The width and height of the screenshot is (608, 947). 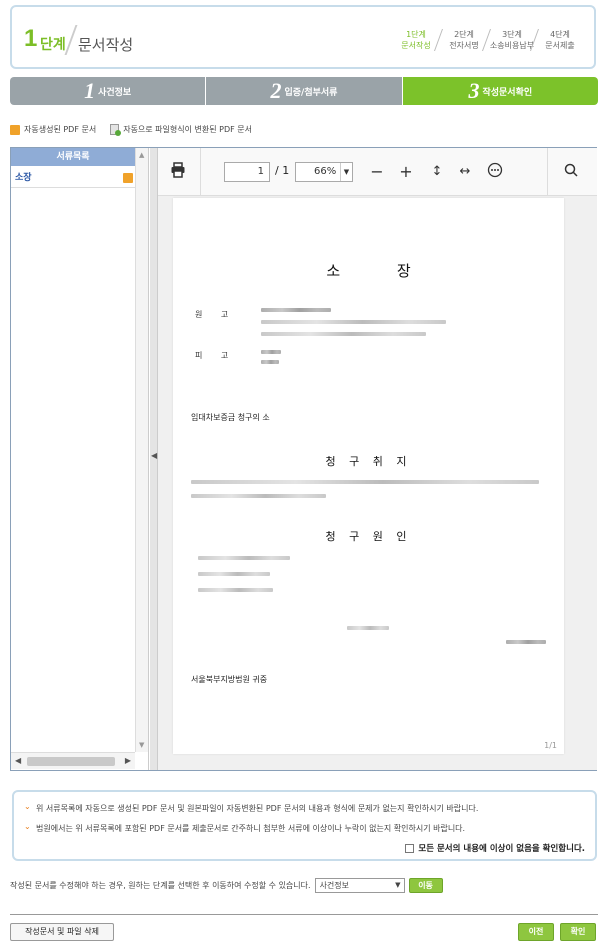 I want to click on confirm-checkbox: 모든 문서의 내용에 이상이 없음을 확인합니다., so click(x=495, y=848).